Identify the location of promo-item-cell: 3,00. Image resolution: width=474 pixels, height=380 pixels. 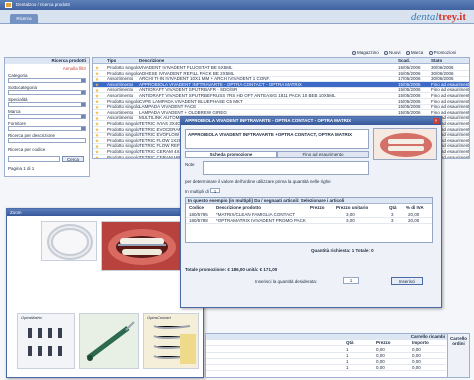
(350, 220).